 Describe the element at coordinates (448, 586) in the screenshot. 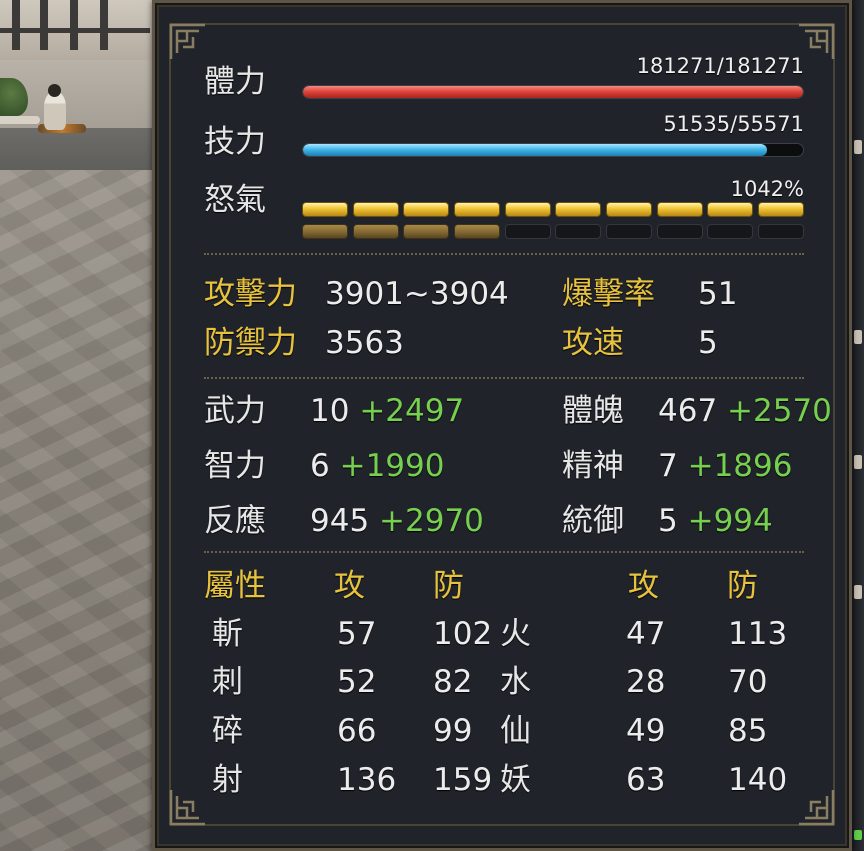

I see `attribute-def-header: 防` at that location.